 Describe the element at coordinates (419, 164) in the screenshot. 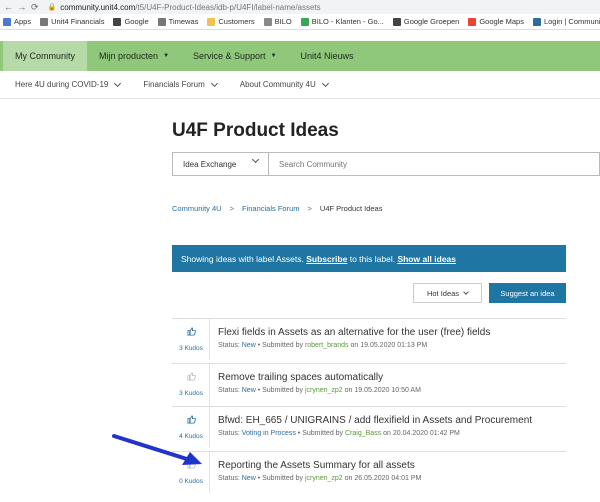

I see `search-input` at that location.